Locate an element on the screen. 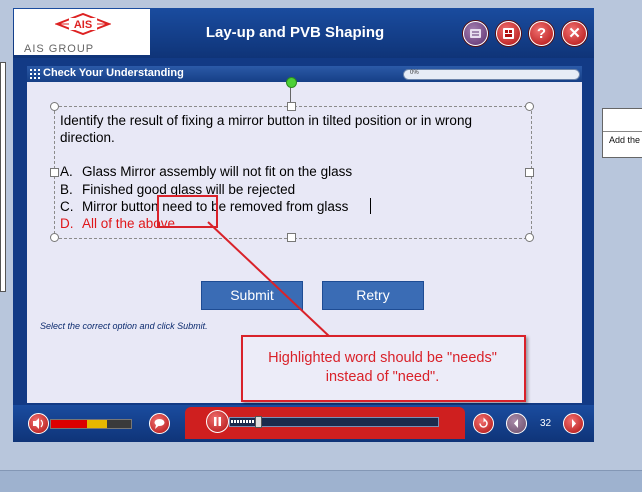 The height and width of the screenshot is (492, 642). chevron-right-icon is located at coordinates (574, 423).